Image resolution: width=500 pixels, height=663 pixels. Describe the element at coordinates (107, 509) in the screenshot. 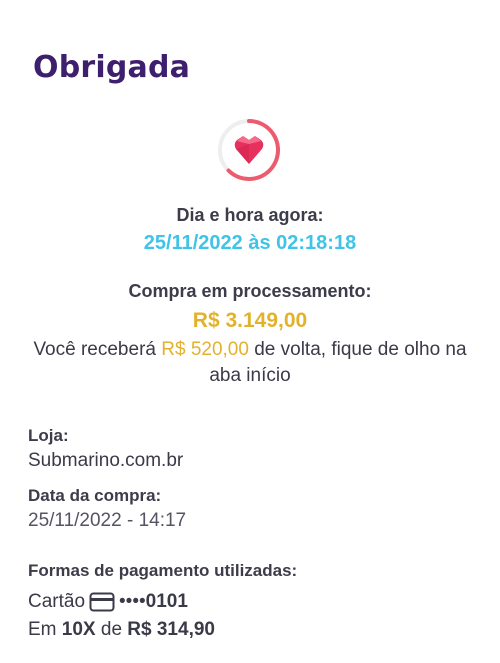

I see `purchase-date-field: Data da compra: 25/11/2022 - 14:17` at that location.